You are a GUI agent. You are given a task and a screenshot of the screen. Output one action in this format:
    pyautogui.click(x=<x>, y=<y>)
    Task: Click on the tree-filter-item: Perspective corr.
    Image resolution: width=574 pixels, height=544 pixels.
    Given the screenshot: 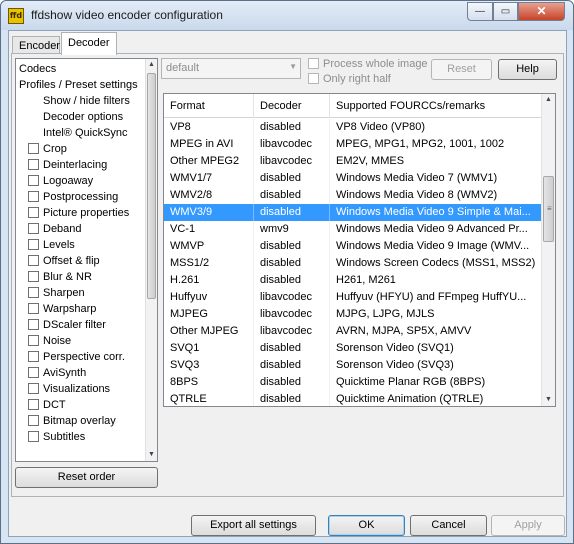 What is the action you would take?
    pyautogui.click(x=76, y=357)
    